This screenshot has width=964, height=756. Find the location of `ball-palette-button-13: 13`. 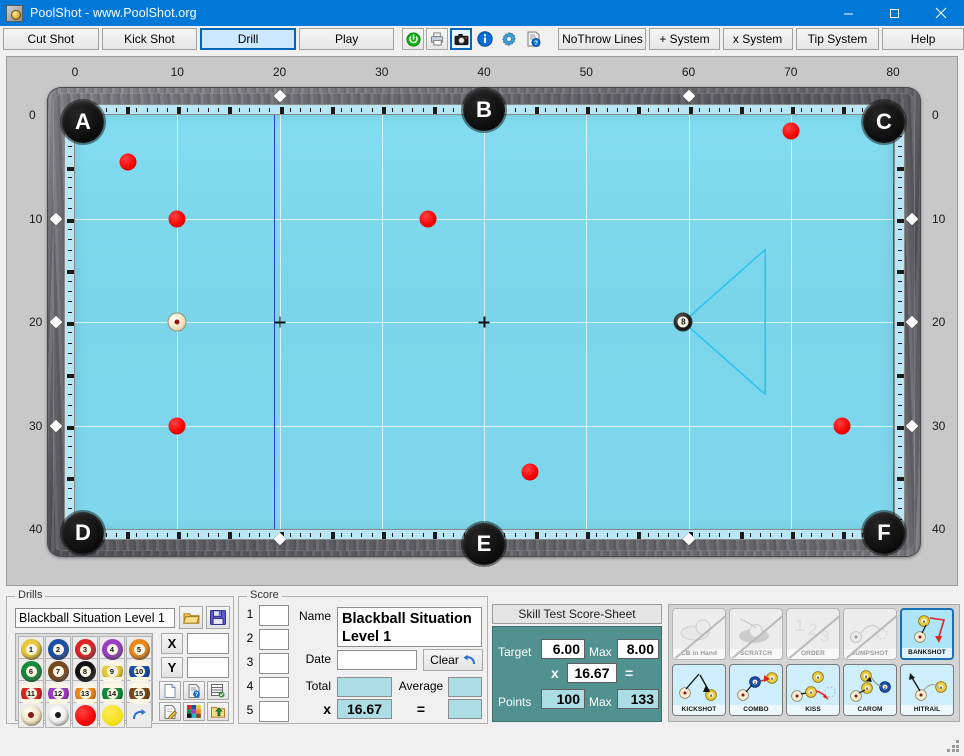

ball-palette-button-13: 13 is located at coordinates (85, 693).